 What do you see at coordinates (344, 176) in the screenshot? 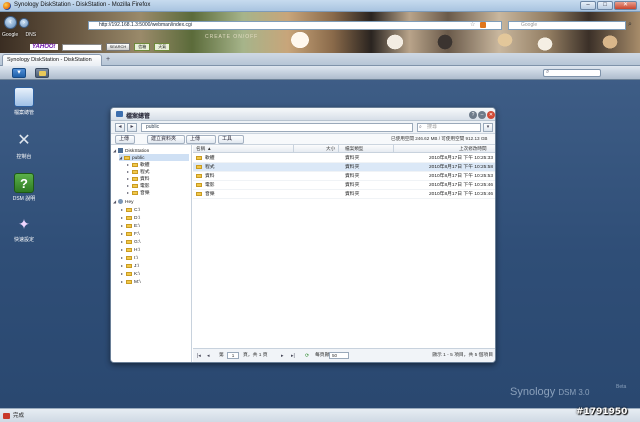
I see `table-row: 資料 資料夾 2010年8月17日 下午 10:25:53` at bounding box center [344, 176].